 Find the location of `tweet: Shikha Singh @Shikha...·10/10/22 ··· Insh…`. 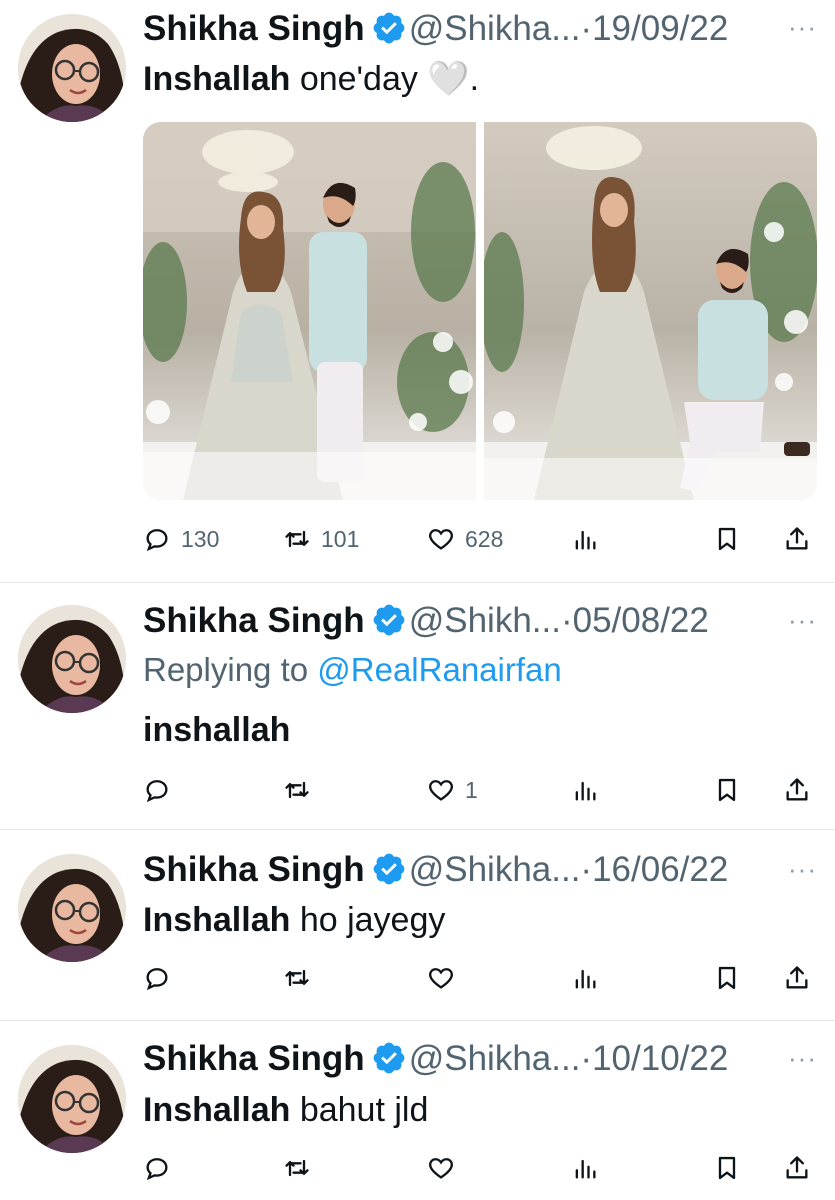

tweet: Shikha Singh @Shikha...·10/10/22 ··· Insh… is located at coordinates (417, 1110).